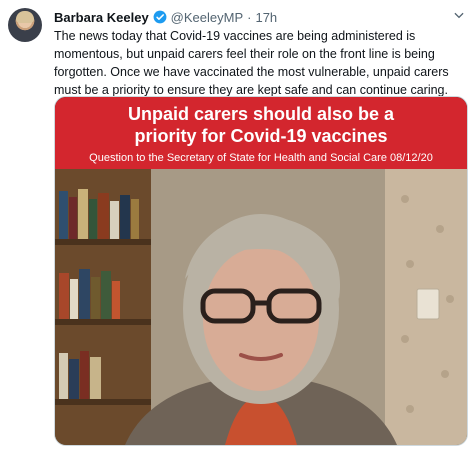  I want to click on chevron-down-icon, so click(459, 16).